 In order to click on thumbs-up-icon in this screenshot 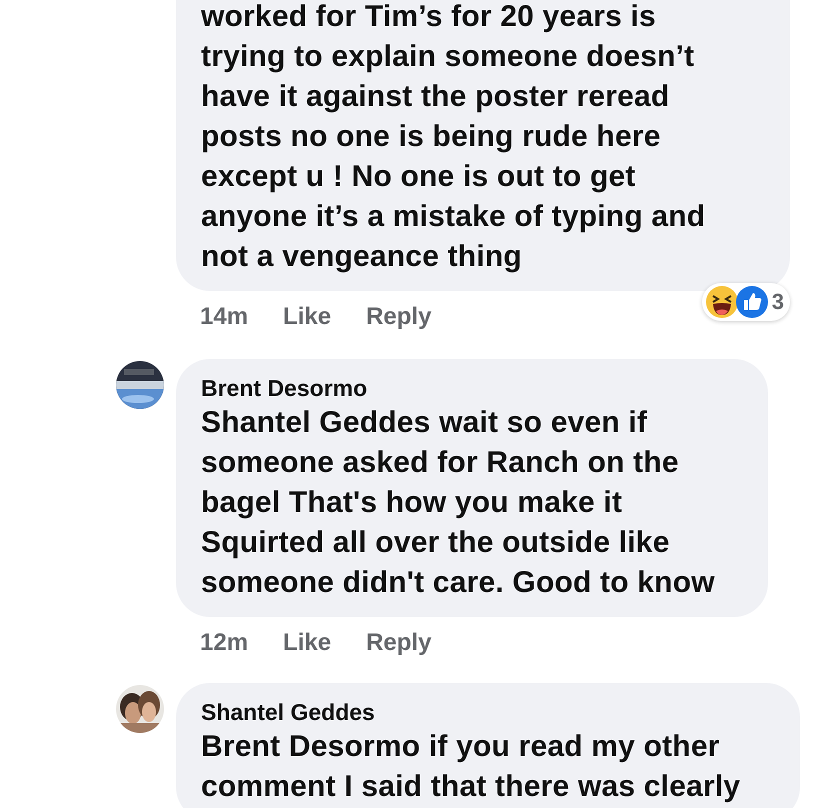, I will do `click(752, 302)`.